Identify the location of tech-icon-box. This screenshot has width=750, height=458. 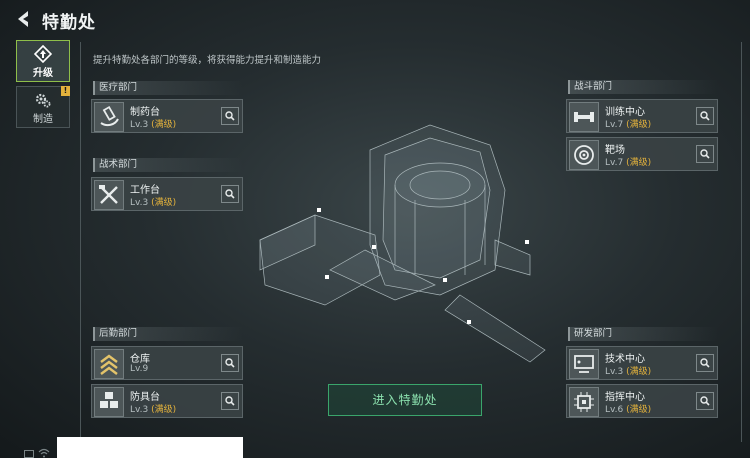
(584, 364).